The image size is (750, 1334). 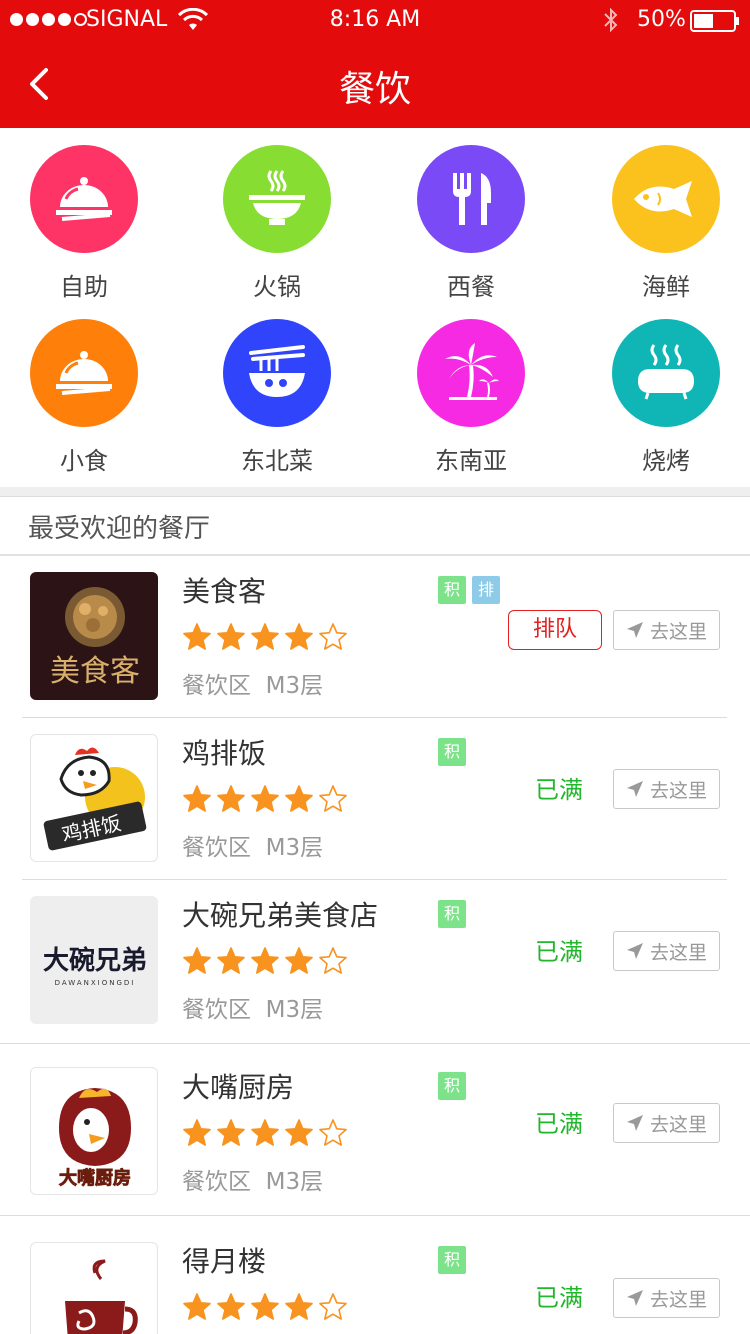 I want to click on battery-icon, so click(x=714, y=21).